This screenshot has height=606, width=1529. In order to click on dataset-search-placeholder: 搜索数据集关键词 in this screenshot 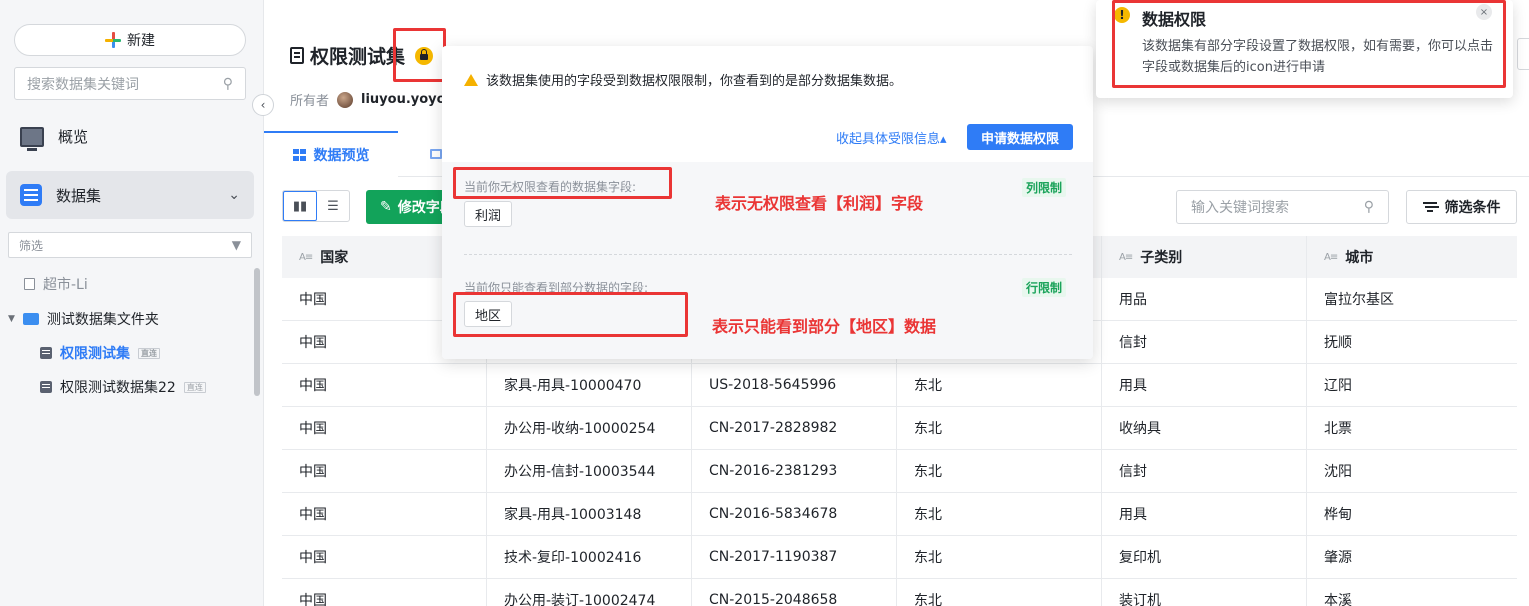, I will do `click(83, 84)`.